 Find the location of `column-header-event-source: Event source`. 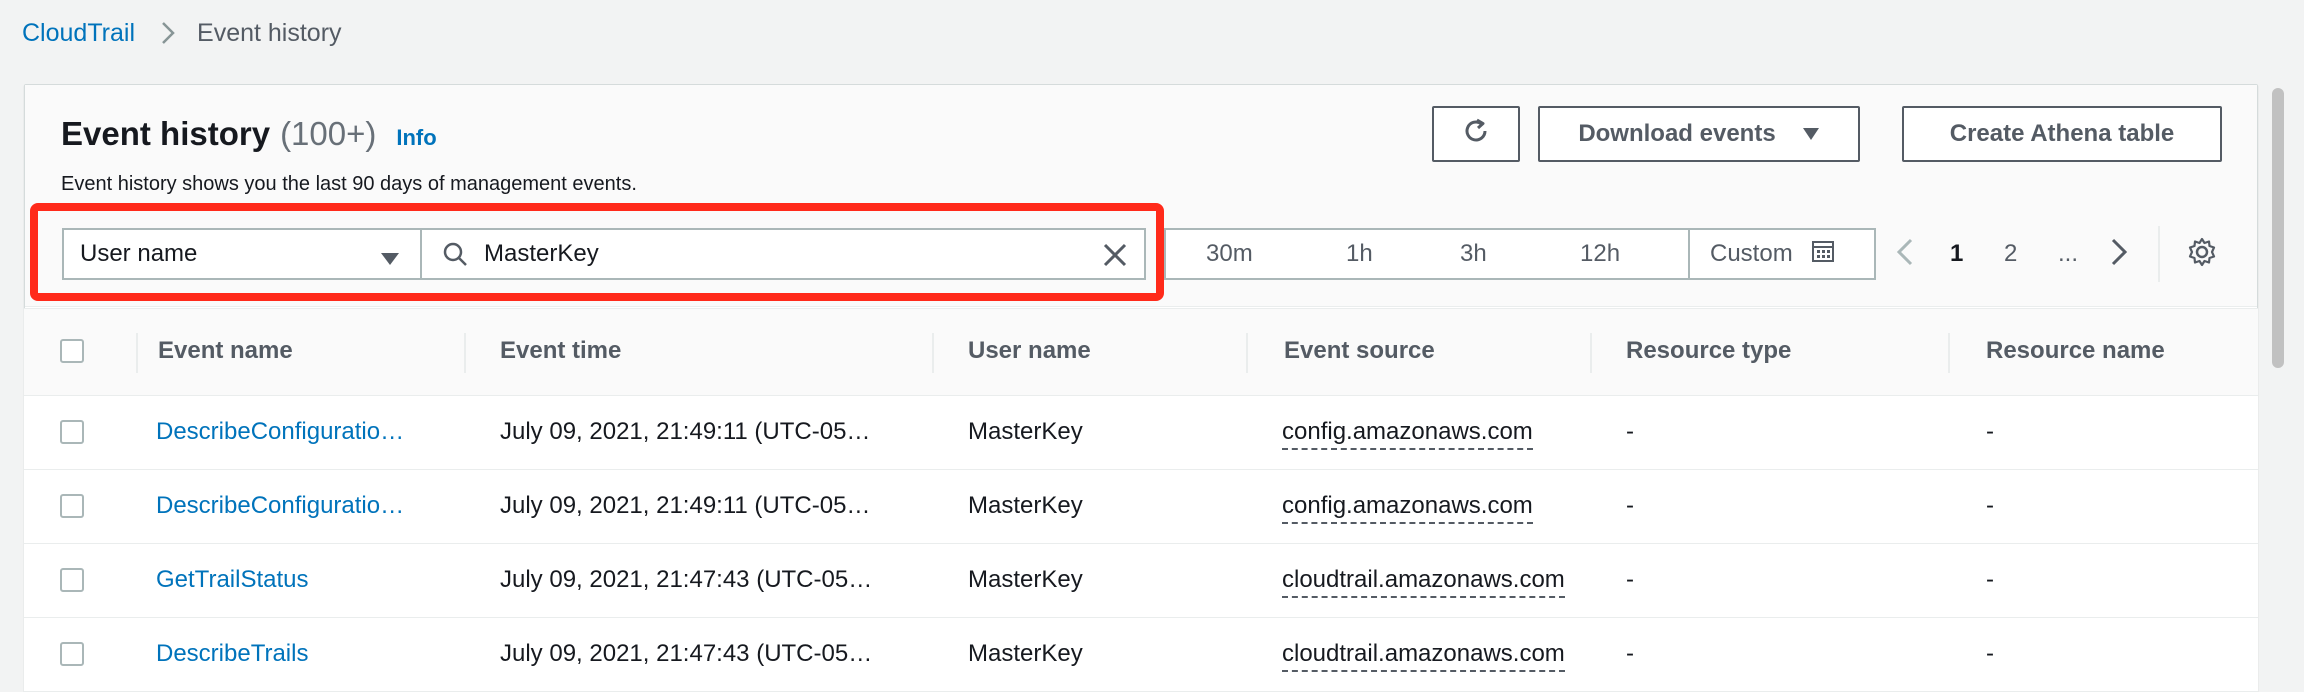

column-header-event-source: Event source is located at coordinates (1359, 351).